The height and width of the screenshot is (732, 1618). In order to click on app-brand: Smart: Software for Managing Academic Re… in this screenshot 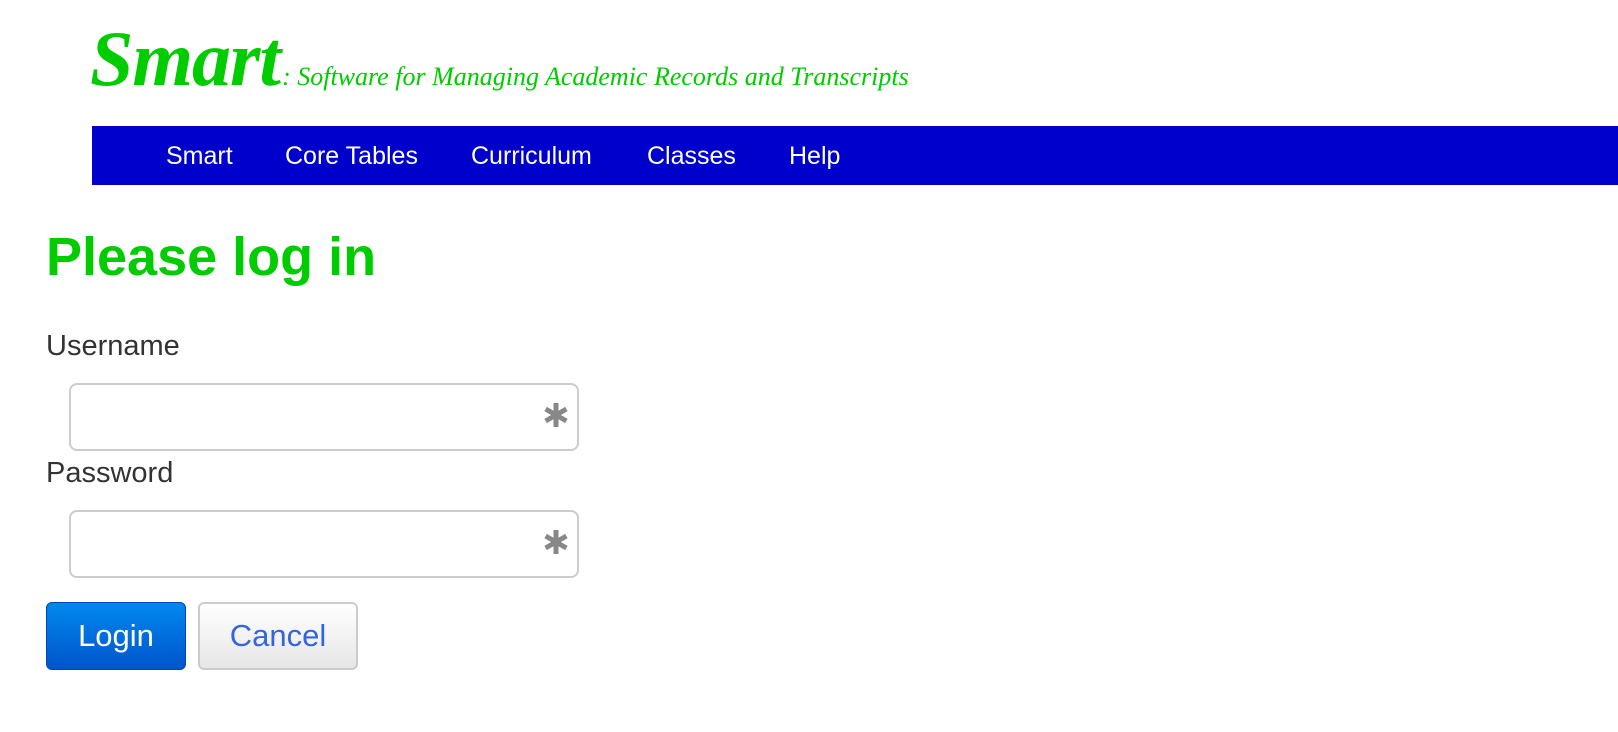, I will do `click(499, 59)`.